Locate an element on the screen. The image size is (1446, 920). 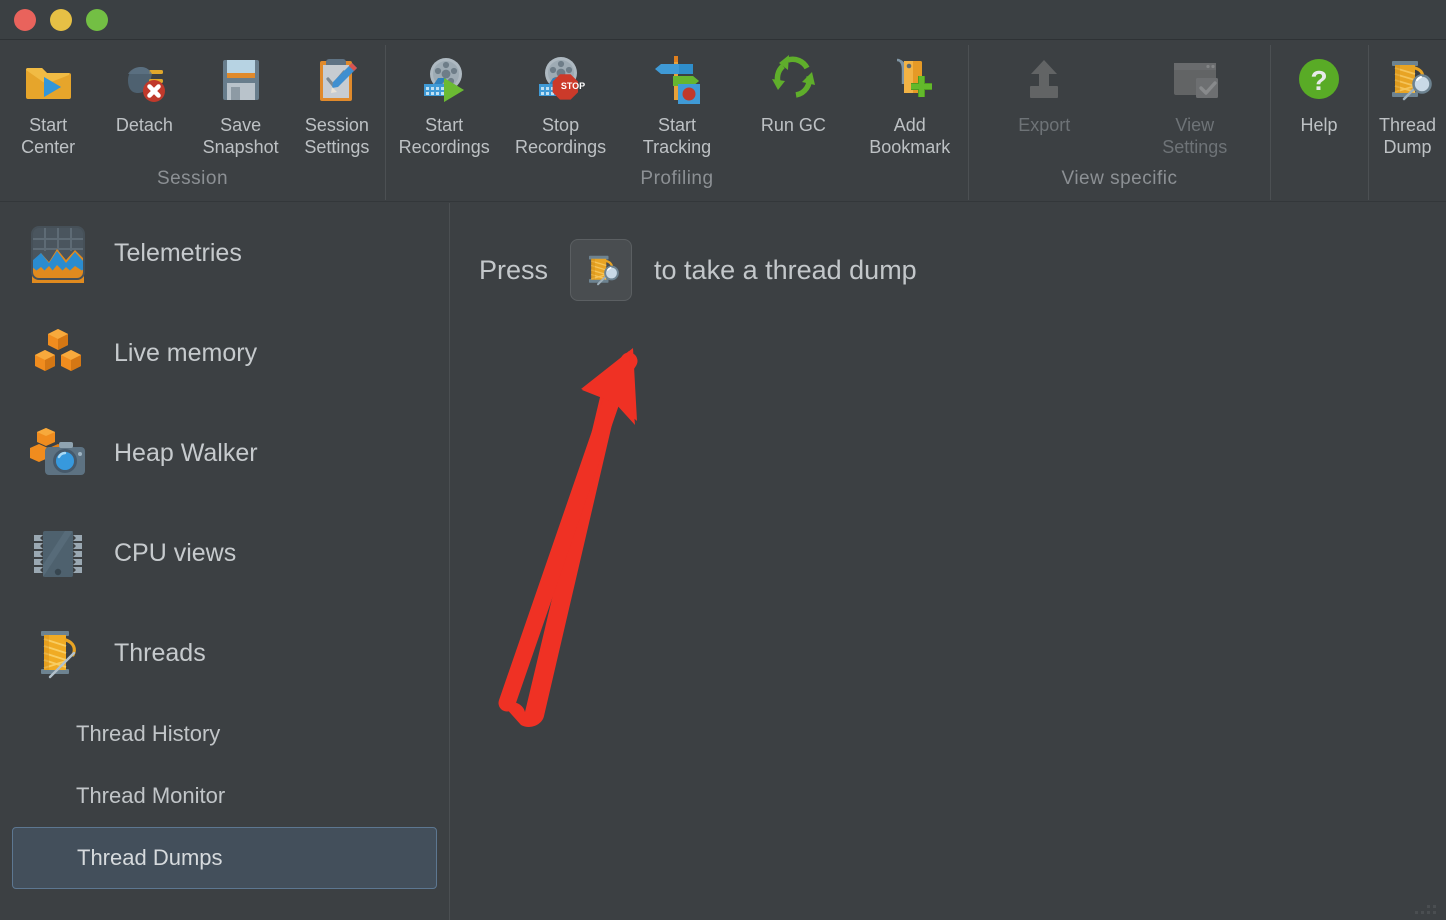
zoom-window-button is located at coordinates (97, 19).